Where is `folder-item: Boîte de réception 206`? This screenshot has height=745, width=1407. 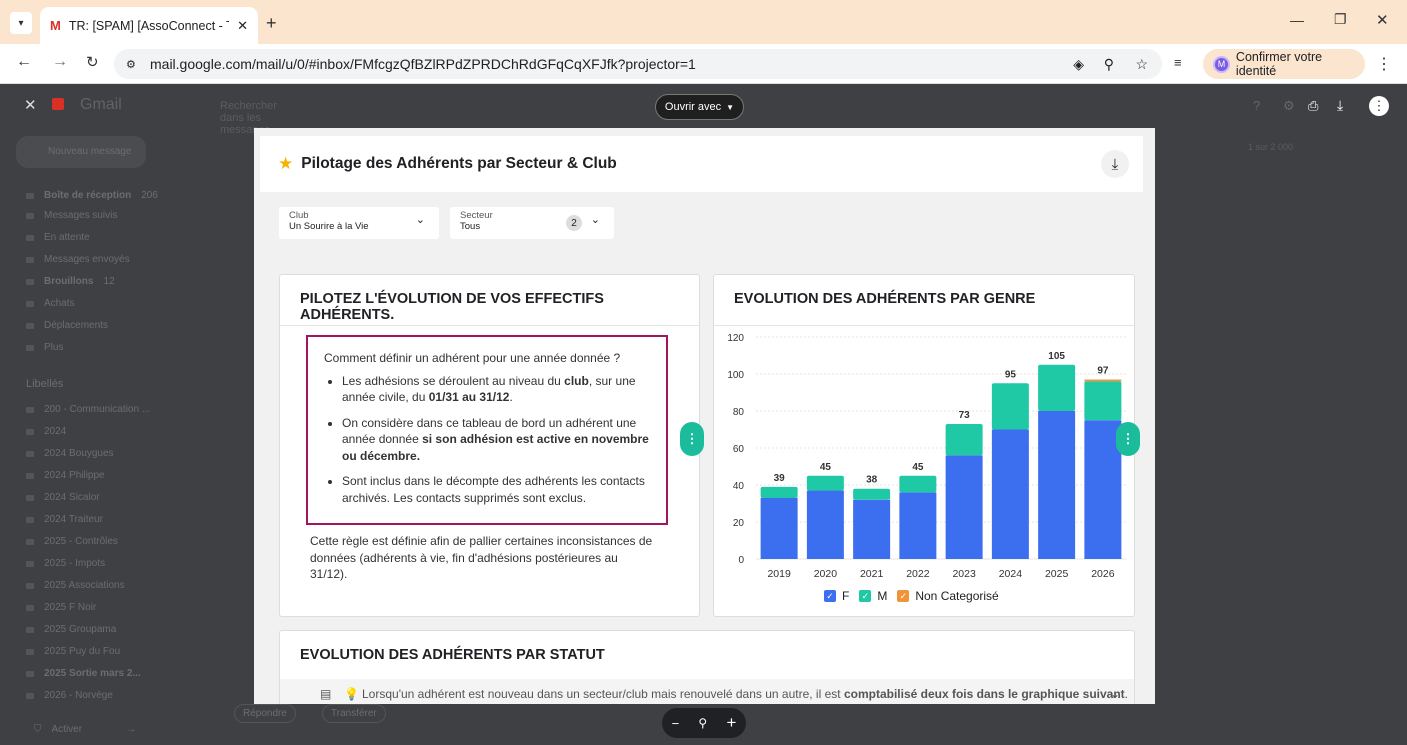
folder-item: Boîte de réception 206 is located at coordinates (92, 195).